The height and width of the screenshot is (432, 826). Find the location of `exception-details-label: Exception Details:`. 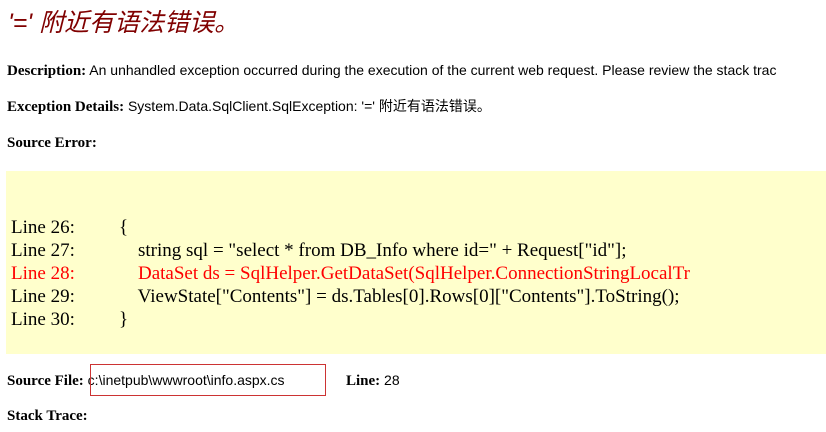

exception-details-label: Exception Details: is located at coordinates (66, 107).